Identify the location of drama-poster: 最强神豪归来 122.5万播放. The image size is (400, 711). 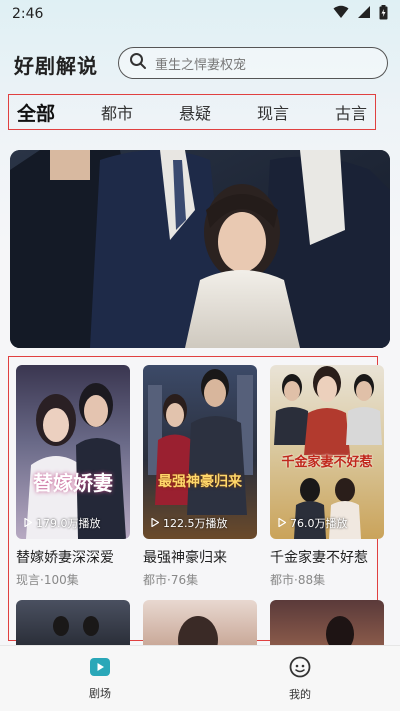
(200, 452).